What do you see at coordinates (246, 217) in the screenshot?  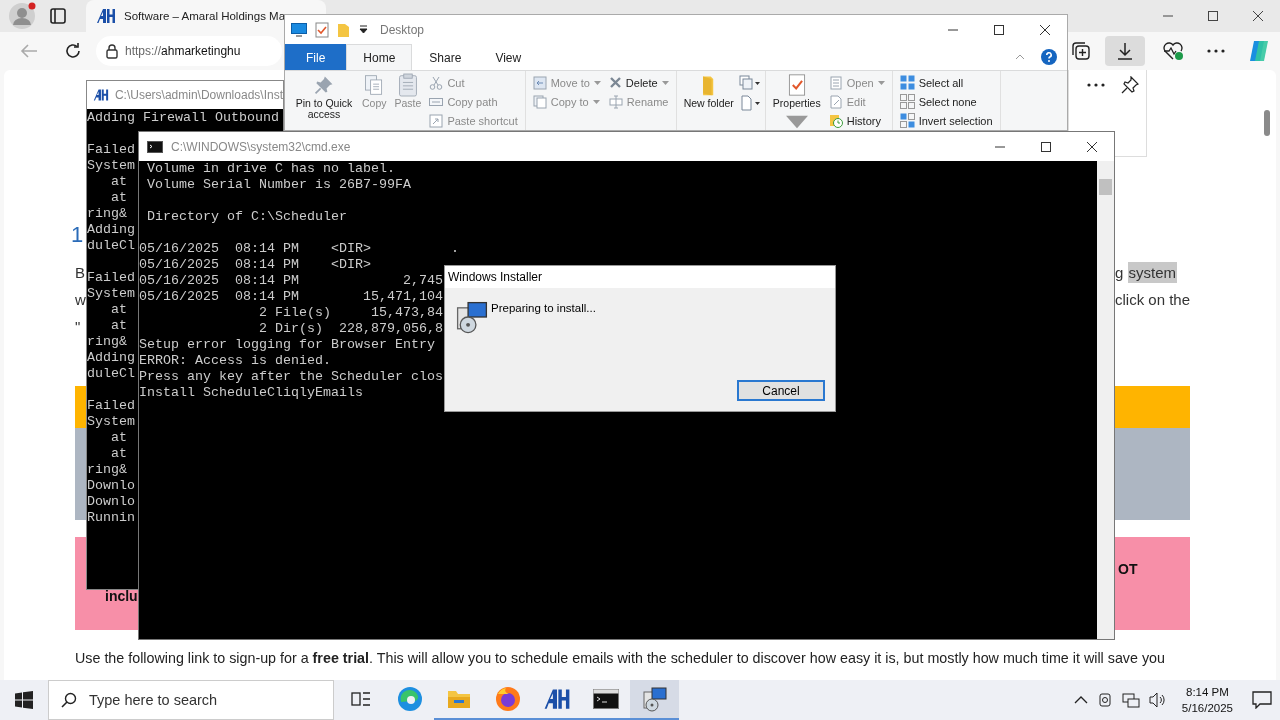 I see `console-line: Directory of C:\Scheduler` at bounding box center [246, 217].